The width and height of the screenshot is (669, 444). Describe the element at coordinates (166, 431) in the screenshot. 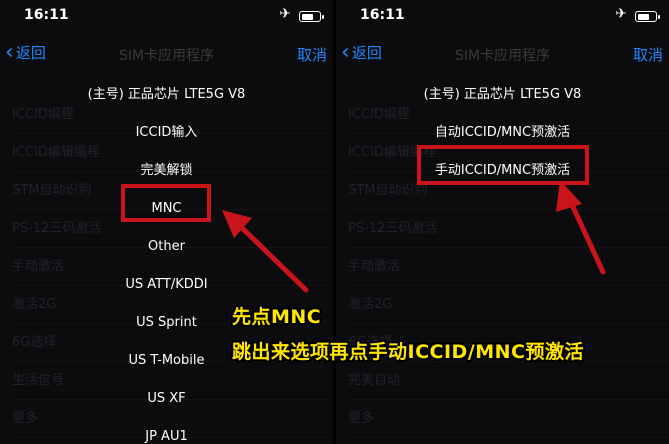

I see `menu-item-jp-au1: JP AU1` at that location.